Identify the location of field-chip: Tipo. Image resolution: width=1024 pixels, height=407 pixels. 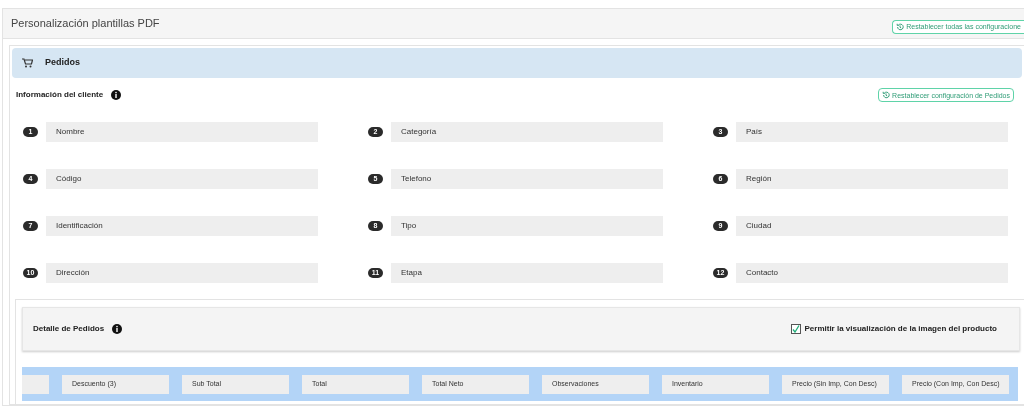
(527, 226).